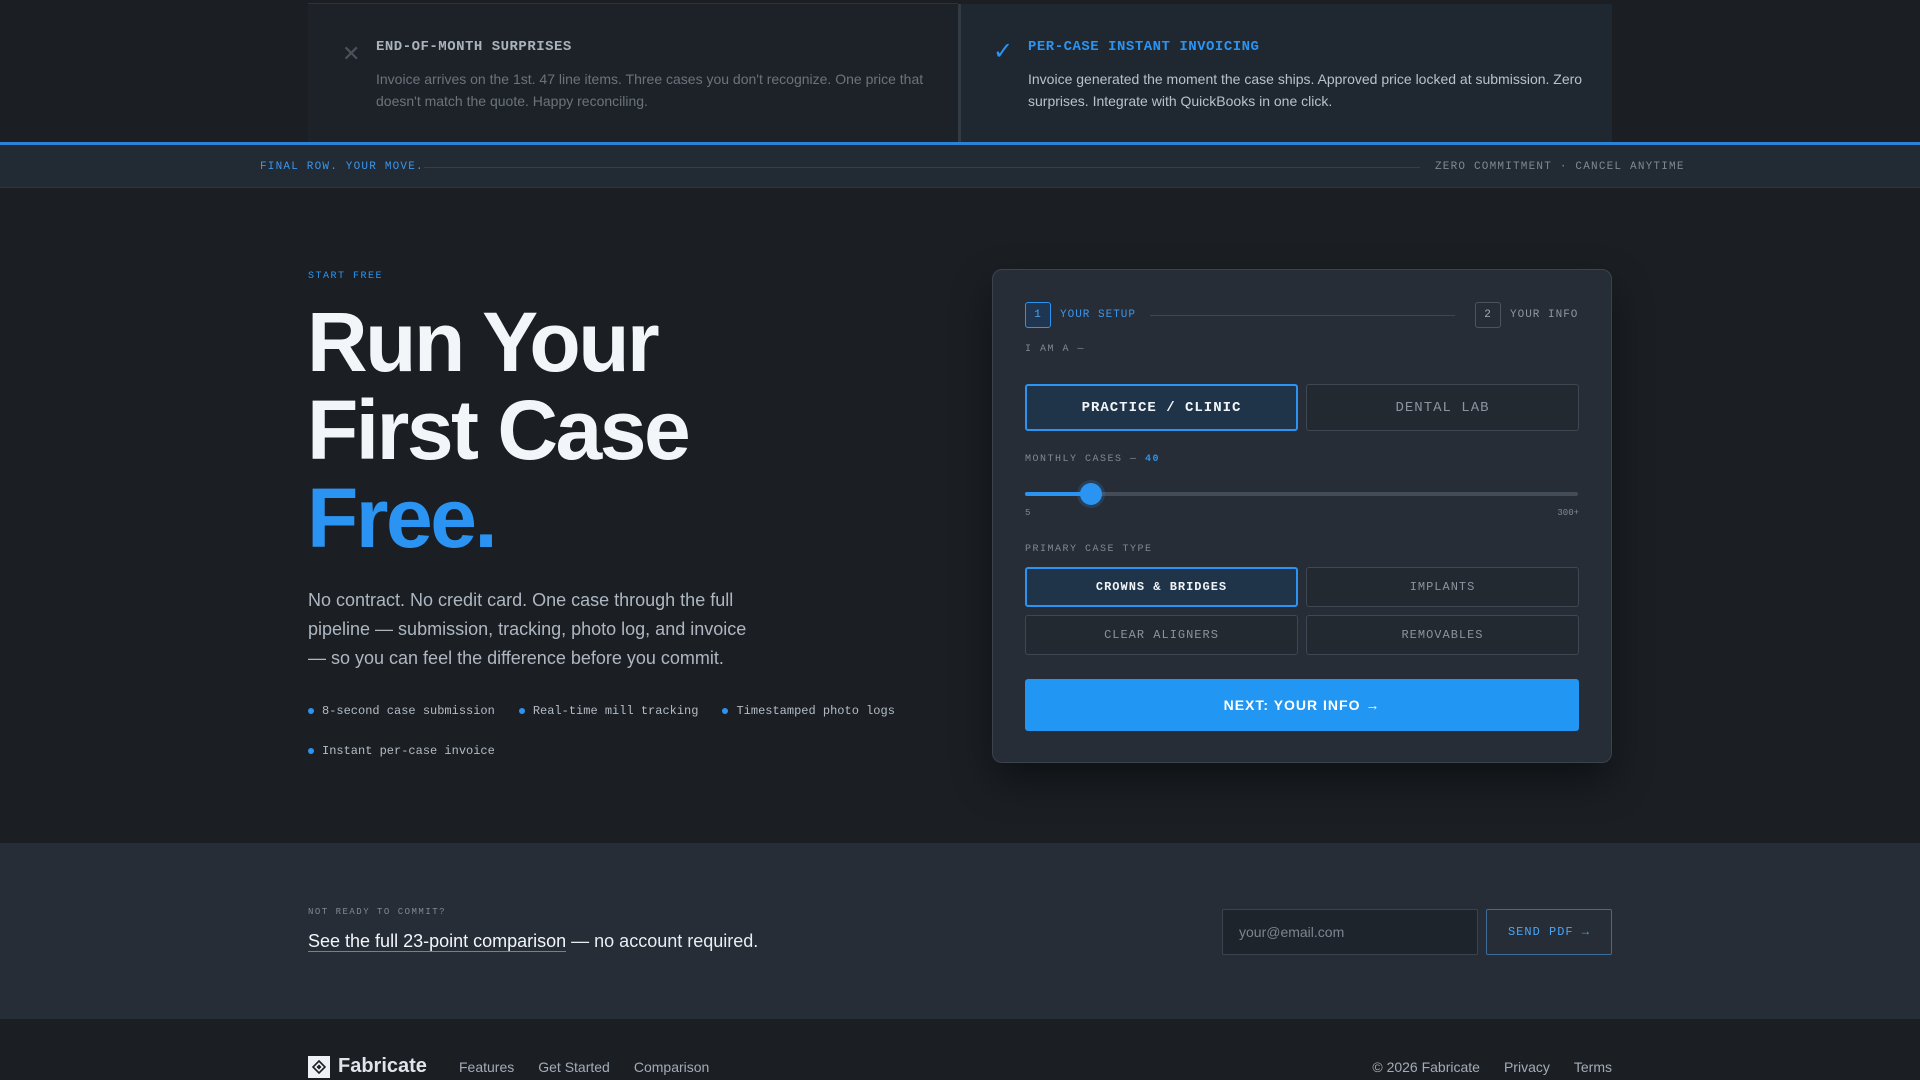  I want to click on feature-label: Instant per-case invoice, so click(408, 751).